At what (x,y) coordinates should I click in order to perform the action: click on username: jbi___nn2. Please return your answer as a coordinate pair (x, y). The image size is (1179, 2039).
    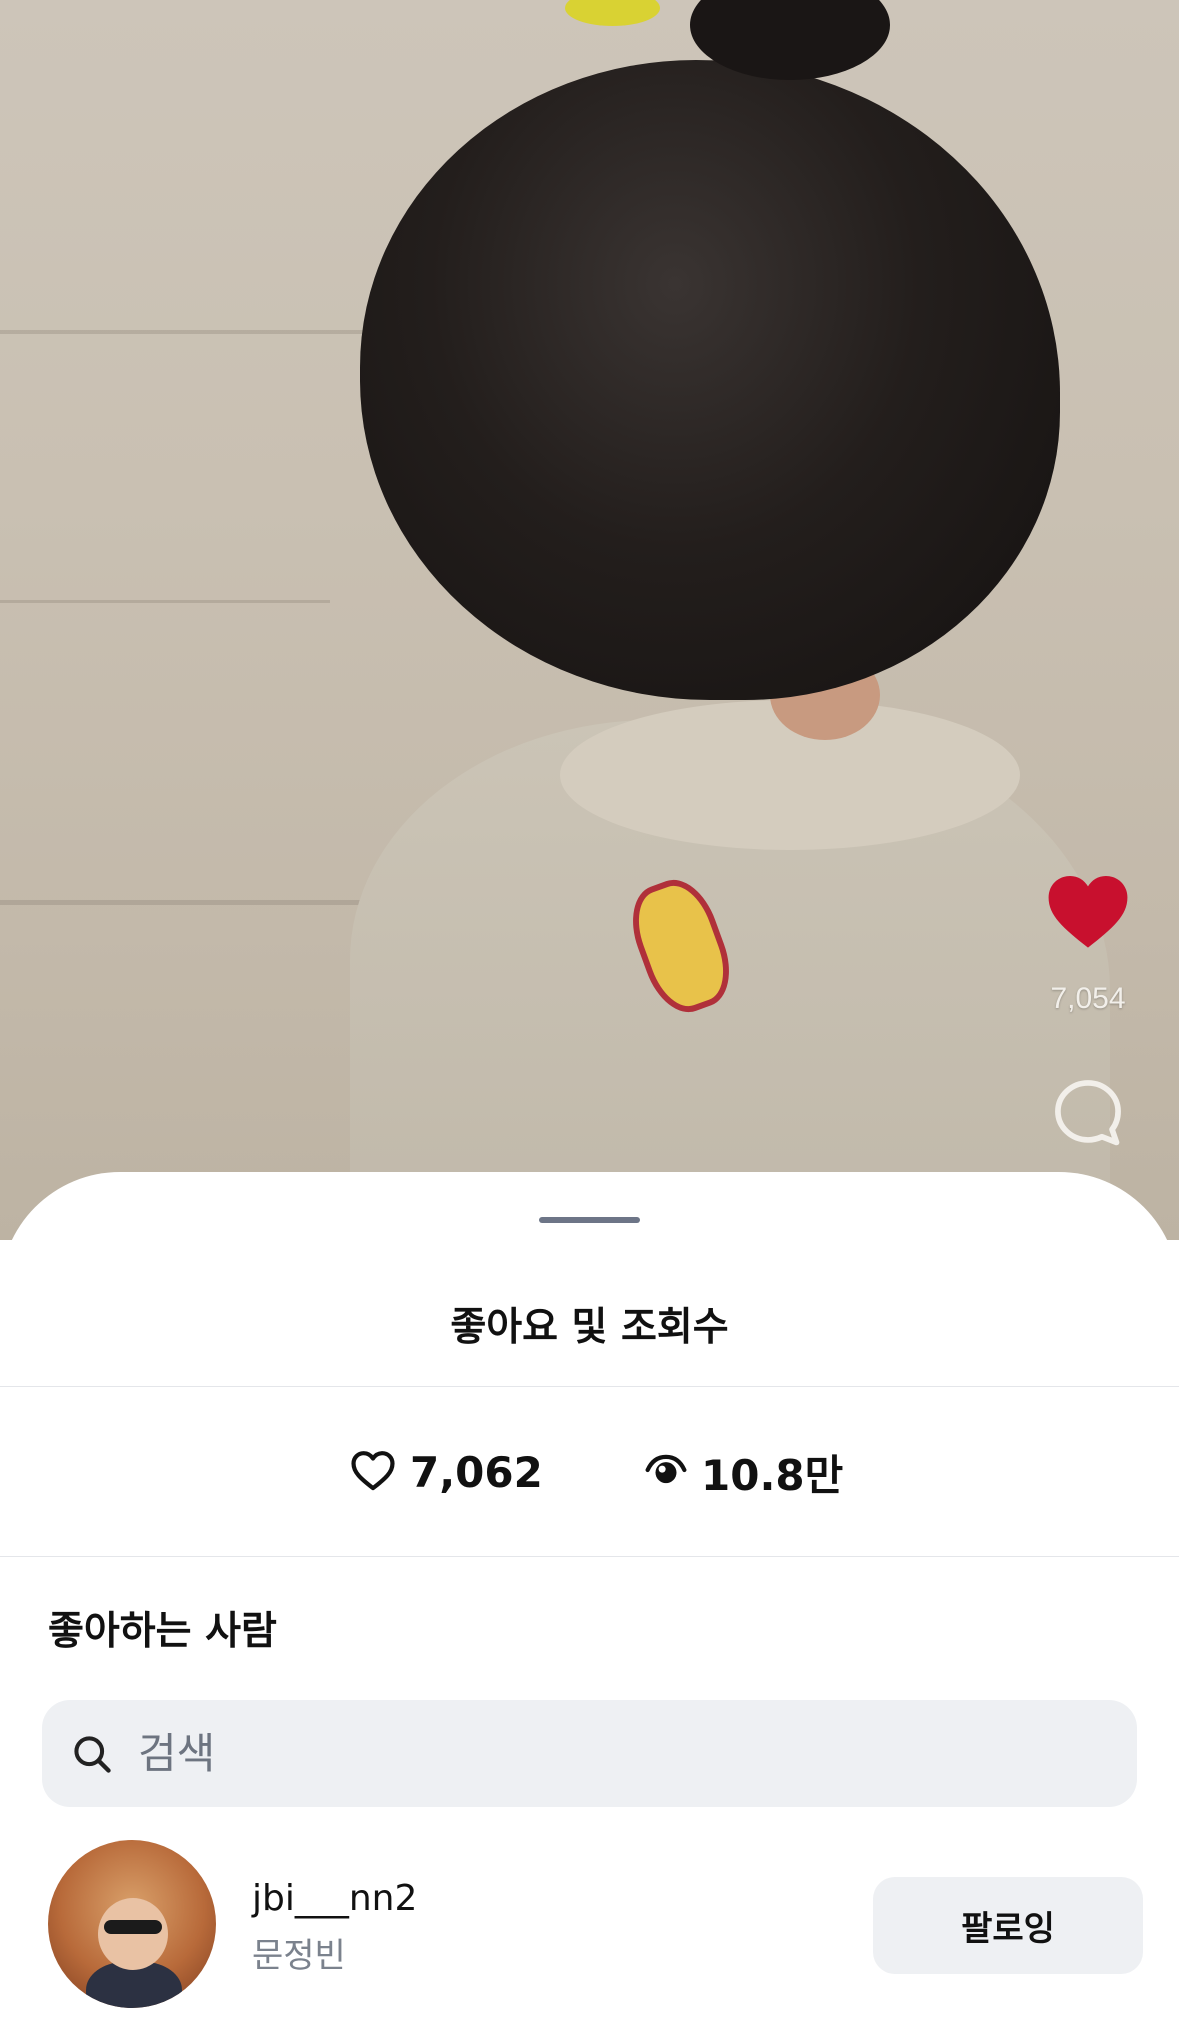
    Looking at the image, I should click on (334, 1898).